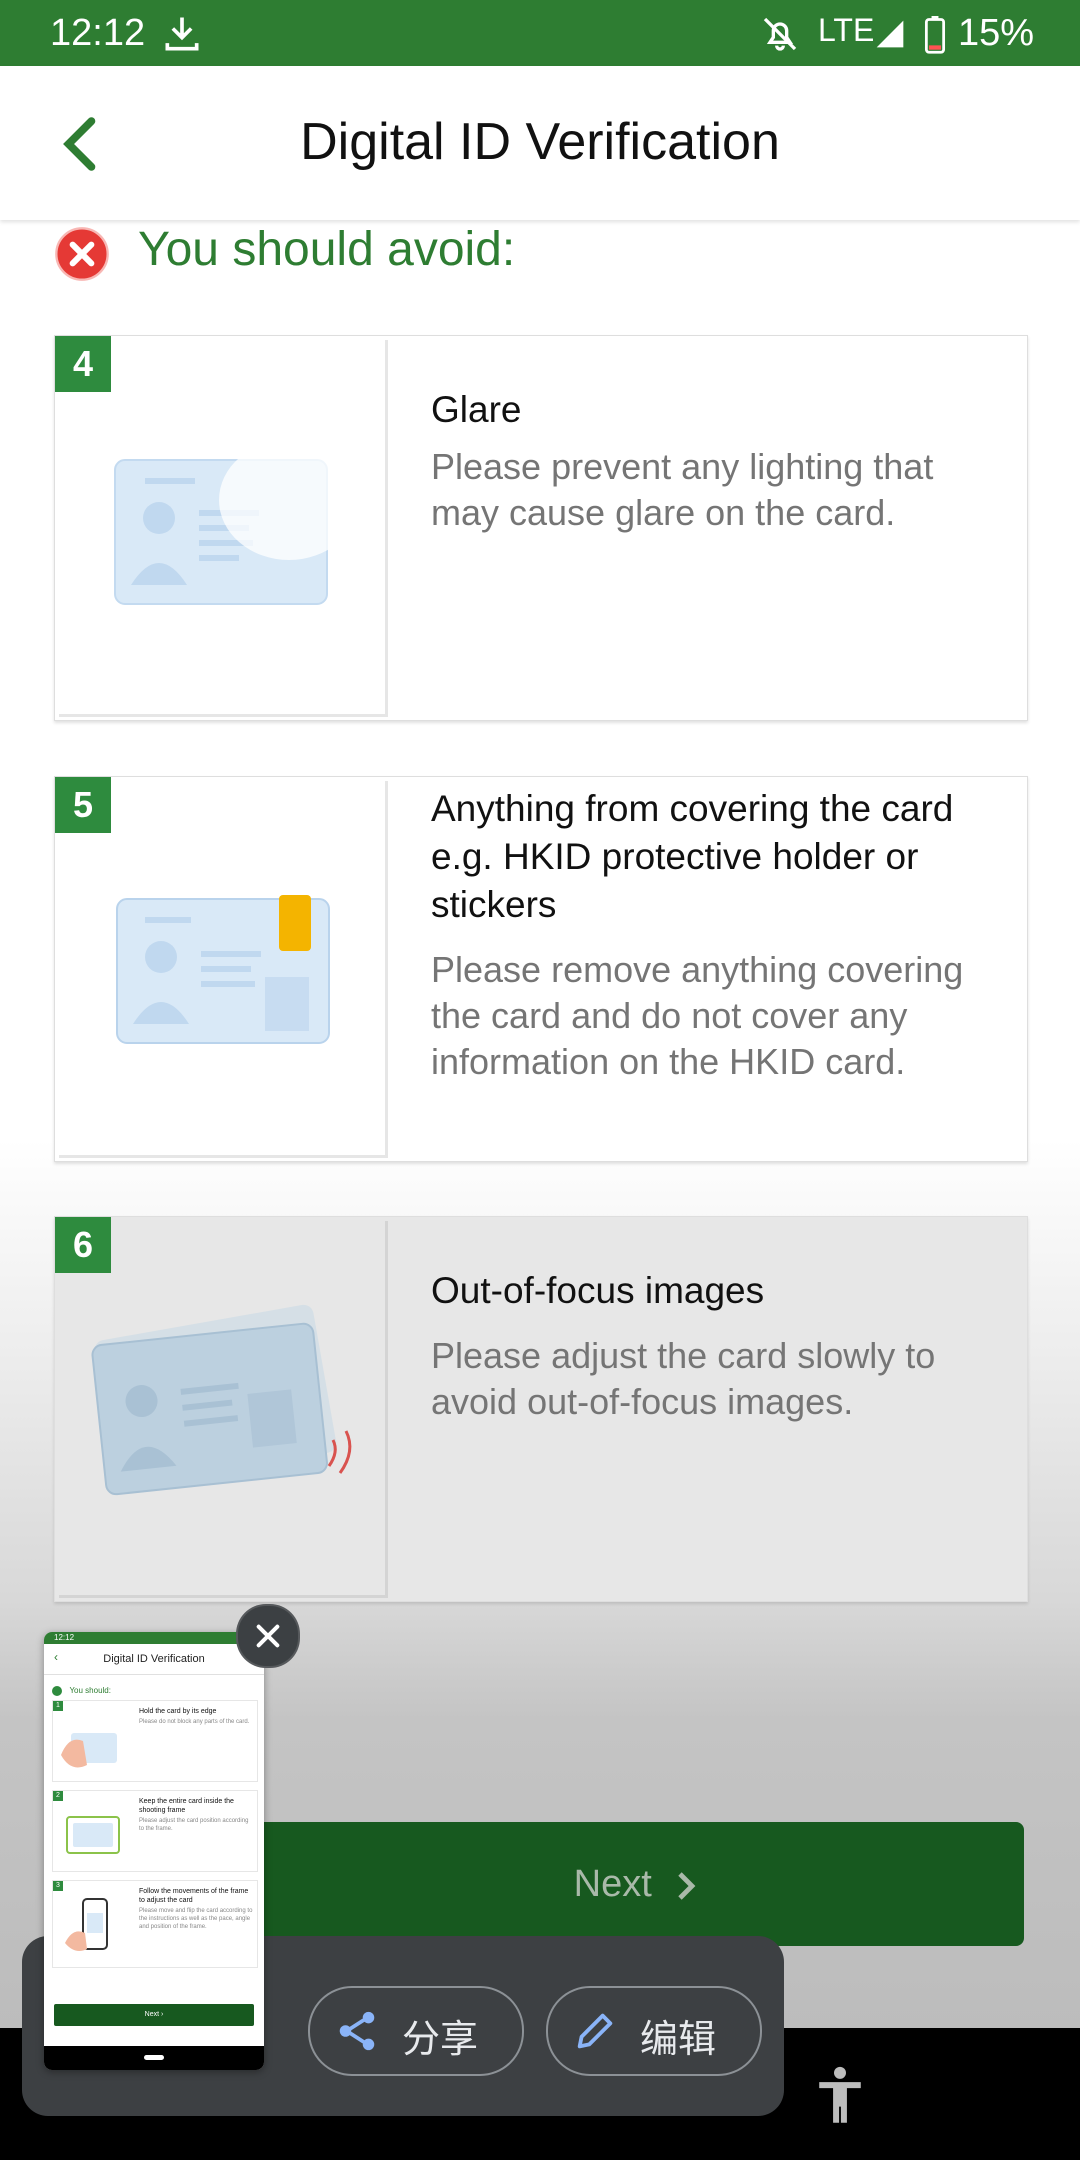 This screenshot has height=2160, width=1080. I want to click on thumb-app-bar: ‹ Digital ID Verification, so click(154, 1659).